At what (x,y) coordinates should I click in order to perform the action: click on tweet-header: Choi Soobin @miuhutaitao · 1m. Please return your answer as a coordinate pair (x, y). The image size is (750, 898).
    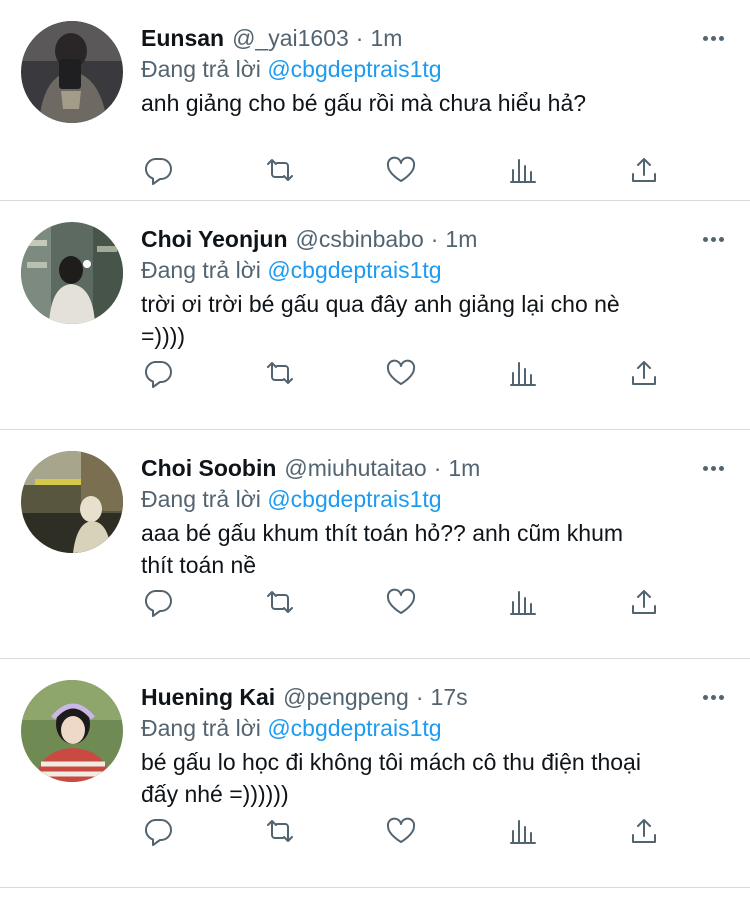
    Looking at the image, I should click on (435, 468).